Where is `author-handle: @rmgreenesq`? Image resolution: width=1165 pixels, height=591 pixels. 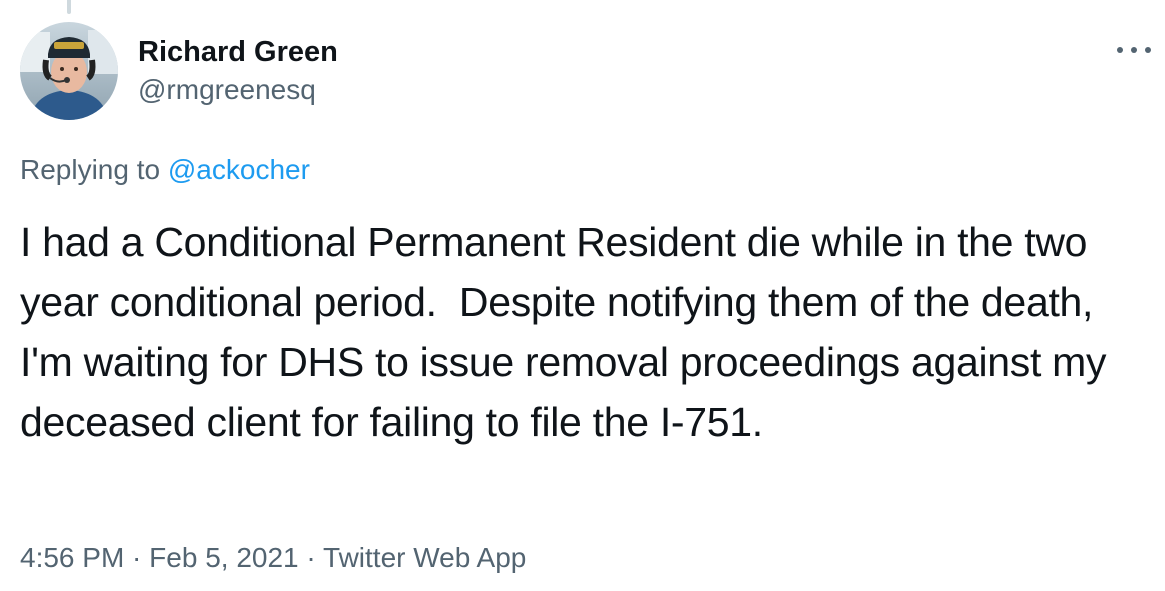
author-handle: @rmgreenesq is located at coordinates (227, 90).